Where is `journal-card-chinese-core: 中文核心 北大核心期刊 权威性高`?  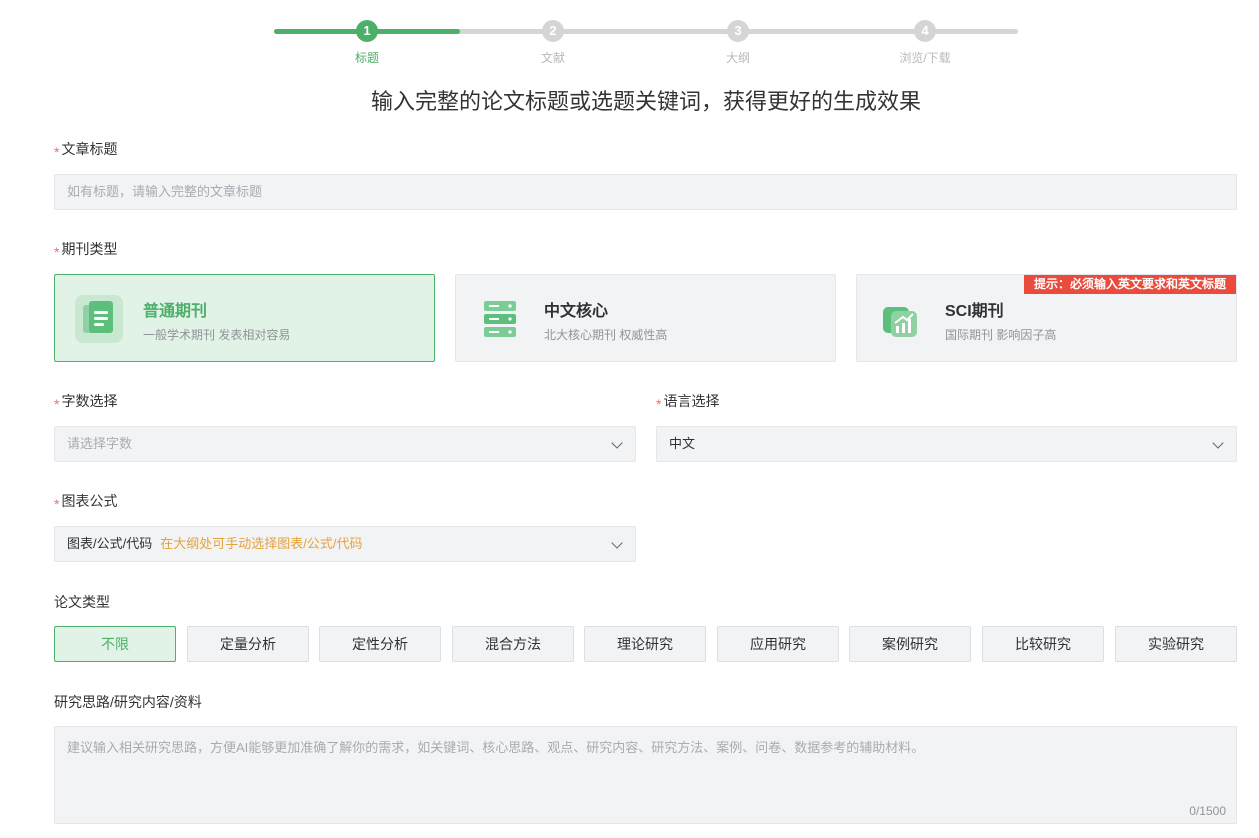
journal-card-chinese-core: 中文核心 北大核心期刊 权威性高 is located at coordinates (645, 318).